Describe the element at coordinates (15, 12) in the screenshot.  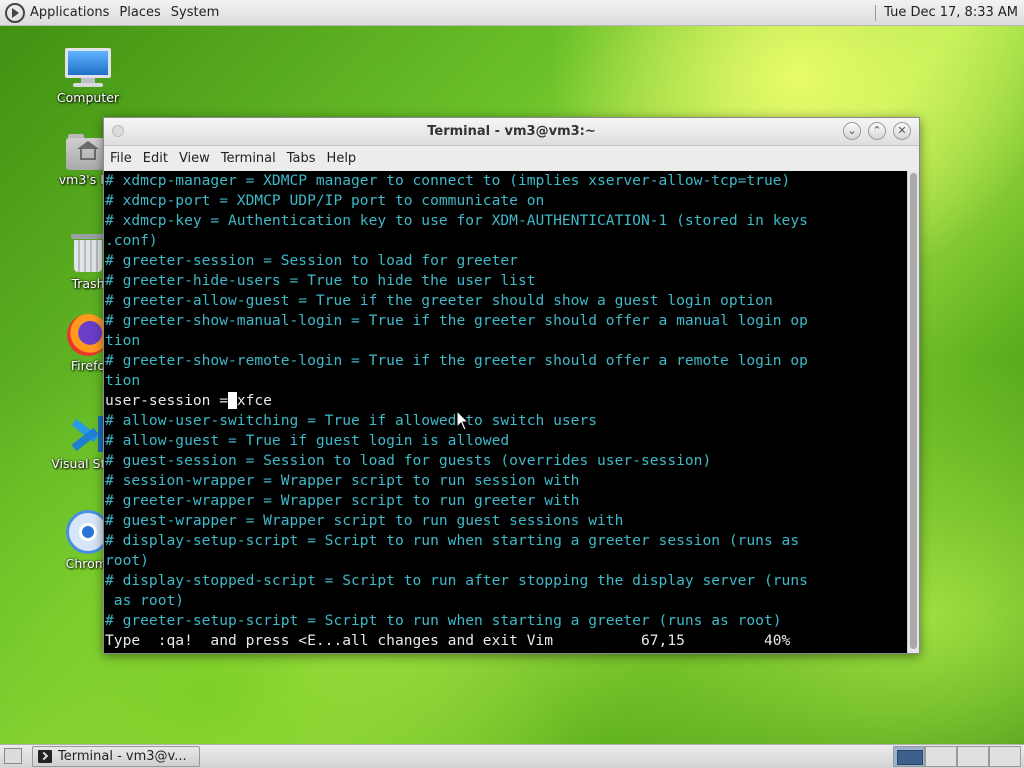
I see `system-logo-icon` at that location.